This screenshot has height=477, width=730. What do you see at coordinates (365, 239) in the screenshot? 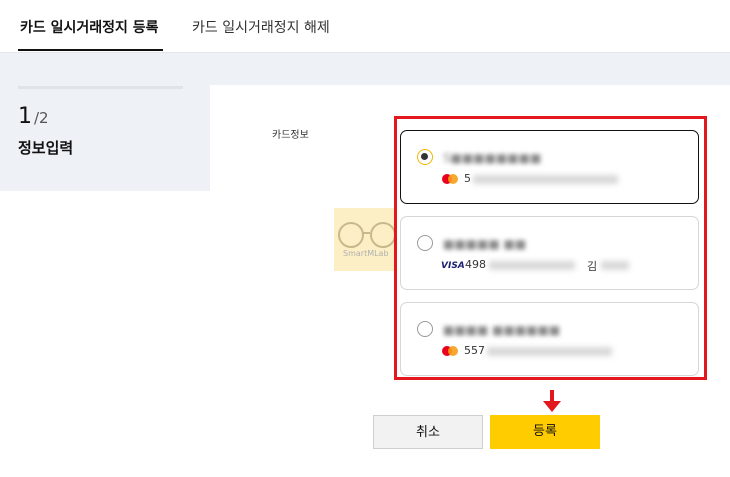
I see `watermark-logo: SmartMLab` at bounding box center [365, 239].